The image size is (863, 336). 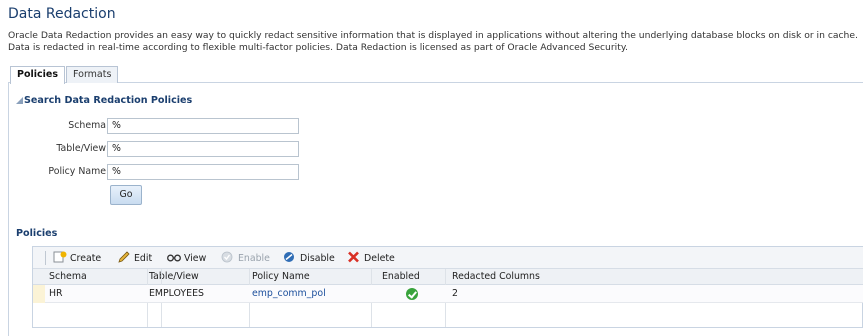 What do you see at coordinates (174, 277) in the screenshot?
I see `column-header-table-view: Table/View` at bounding box center [174, 277].